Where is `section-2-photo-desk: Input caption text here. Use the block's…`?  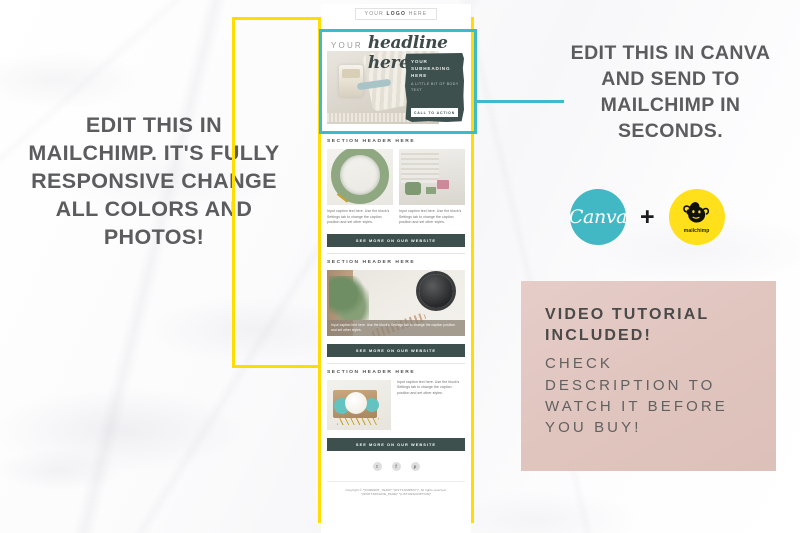 section-2-photo-desk: Input caption text here. Use the block's… is located at coordinates (396, 302).